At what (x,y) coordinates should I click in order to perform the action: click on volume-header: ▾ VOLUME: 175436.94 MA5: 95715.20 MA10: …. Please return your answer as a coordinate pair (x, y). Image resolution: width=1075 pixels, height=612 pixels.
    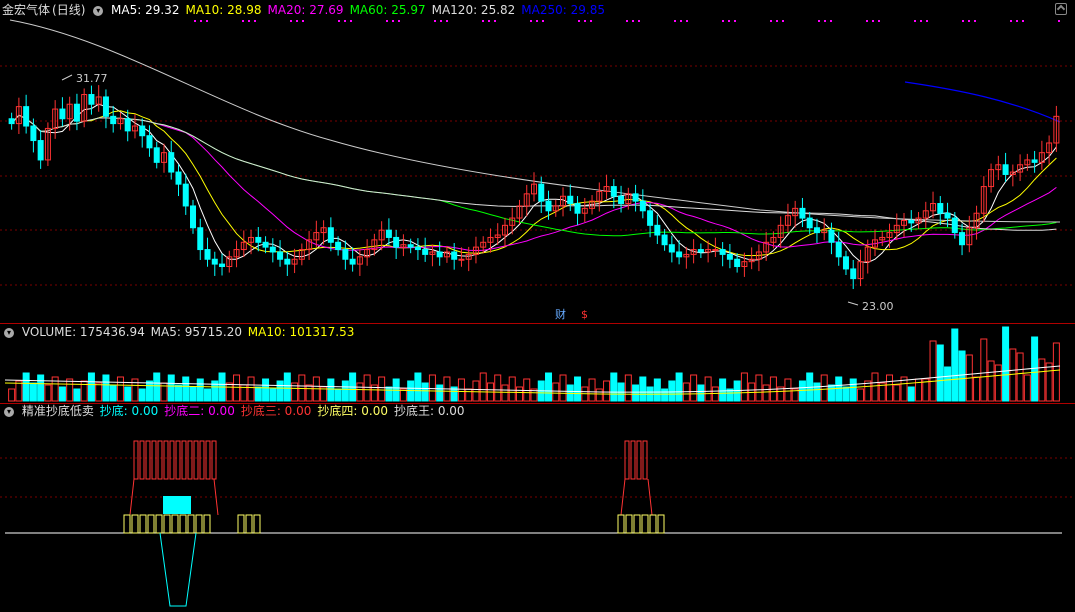
    Looking at the image, I should click on (179, 332).